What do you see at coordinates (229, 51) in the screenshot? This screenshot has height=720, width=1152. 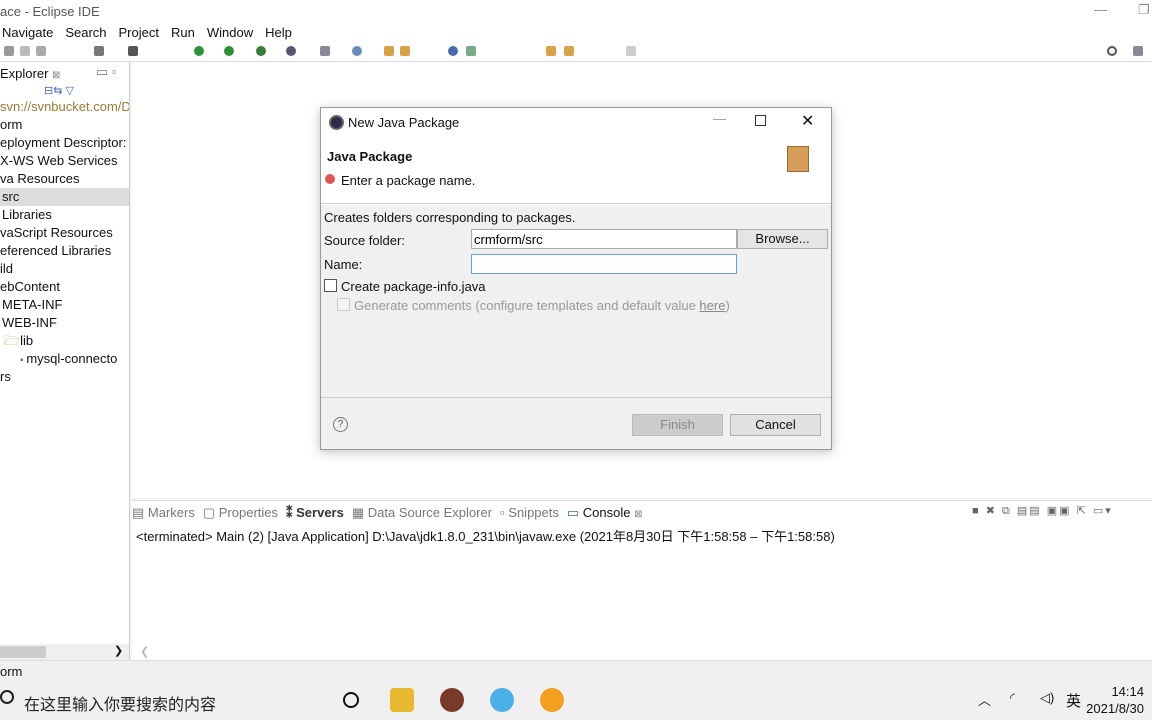 I see `run-icon` at bounding box center [229, 51].